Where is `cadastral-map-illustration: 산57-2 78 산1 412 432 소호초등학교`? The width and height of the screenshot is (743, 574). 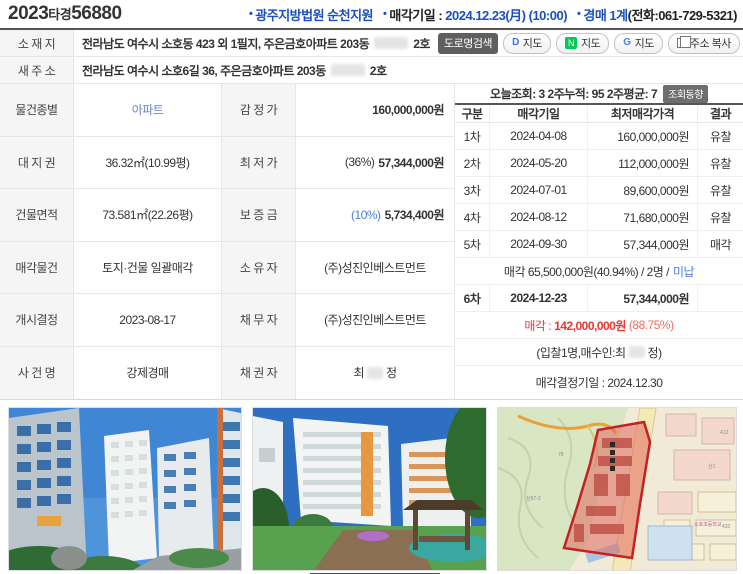
cadastral-map-illustration: 산57-2 78 산1 412 432 소호초등학교 is located at coordinates (616, 489).